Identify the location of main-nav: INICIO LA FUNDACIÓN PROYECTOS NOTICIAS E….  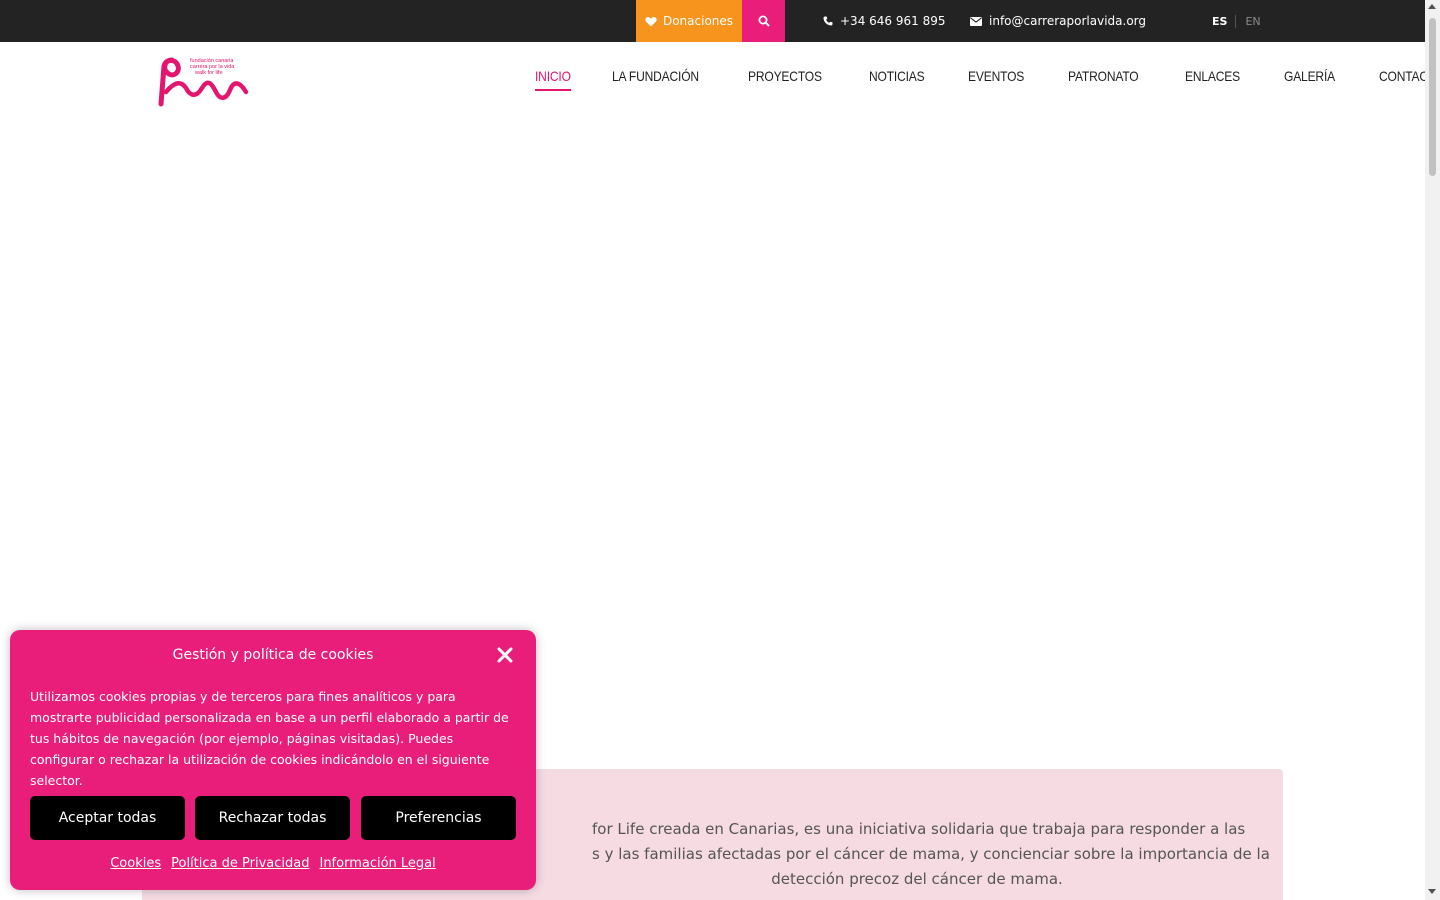
(987, 78).